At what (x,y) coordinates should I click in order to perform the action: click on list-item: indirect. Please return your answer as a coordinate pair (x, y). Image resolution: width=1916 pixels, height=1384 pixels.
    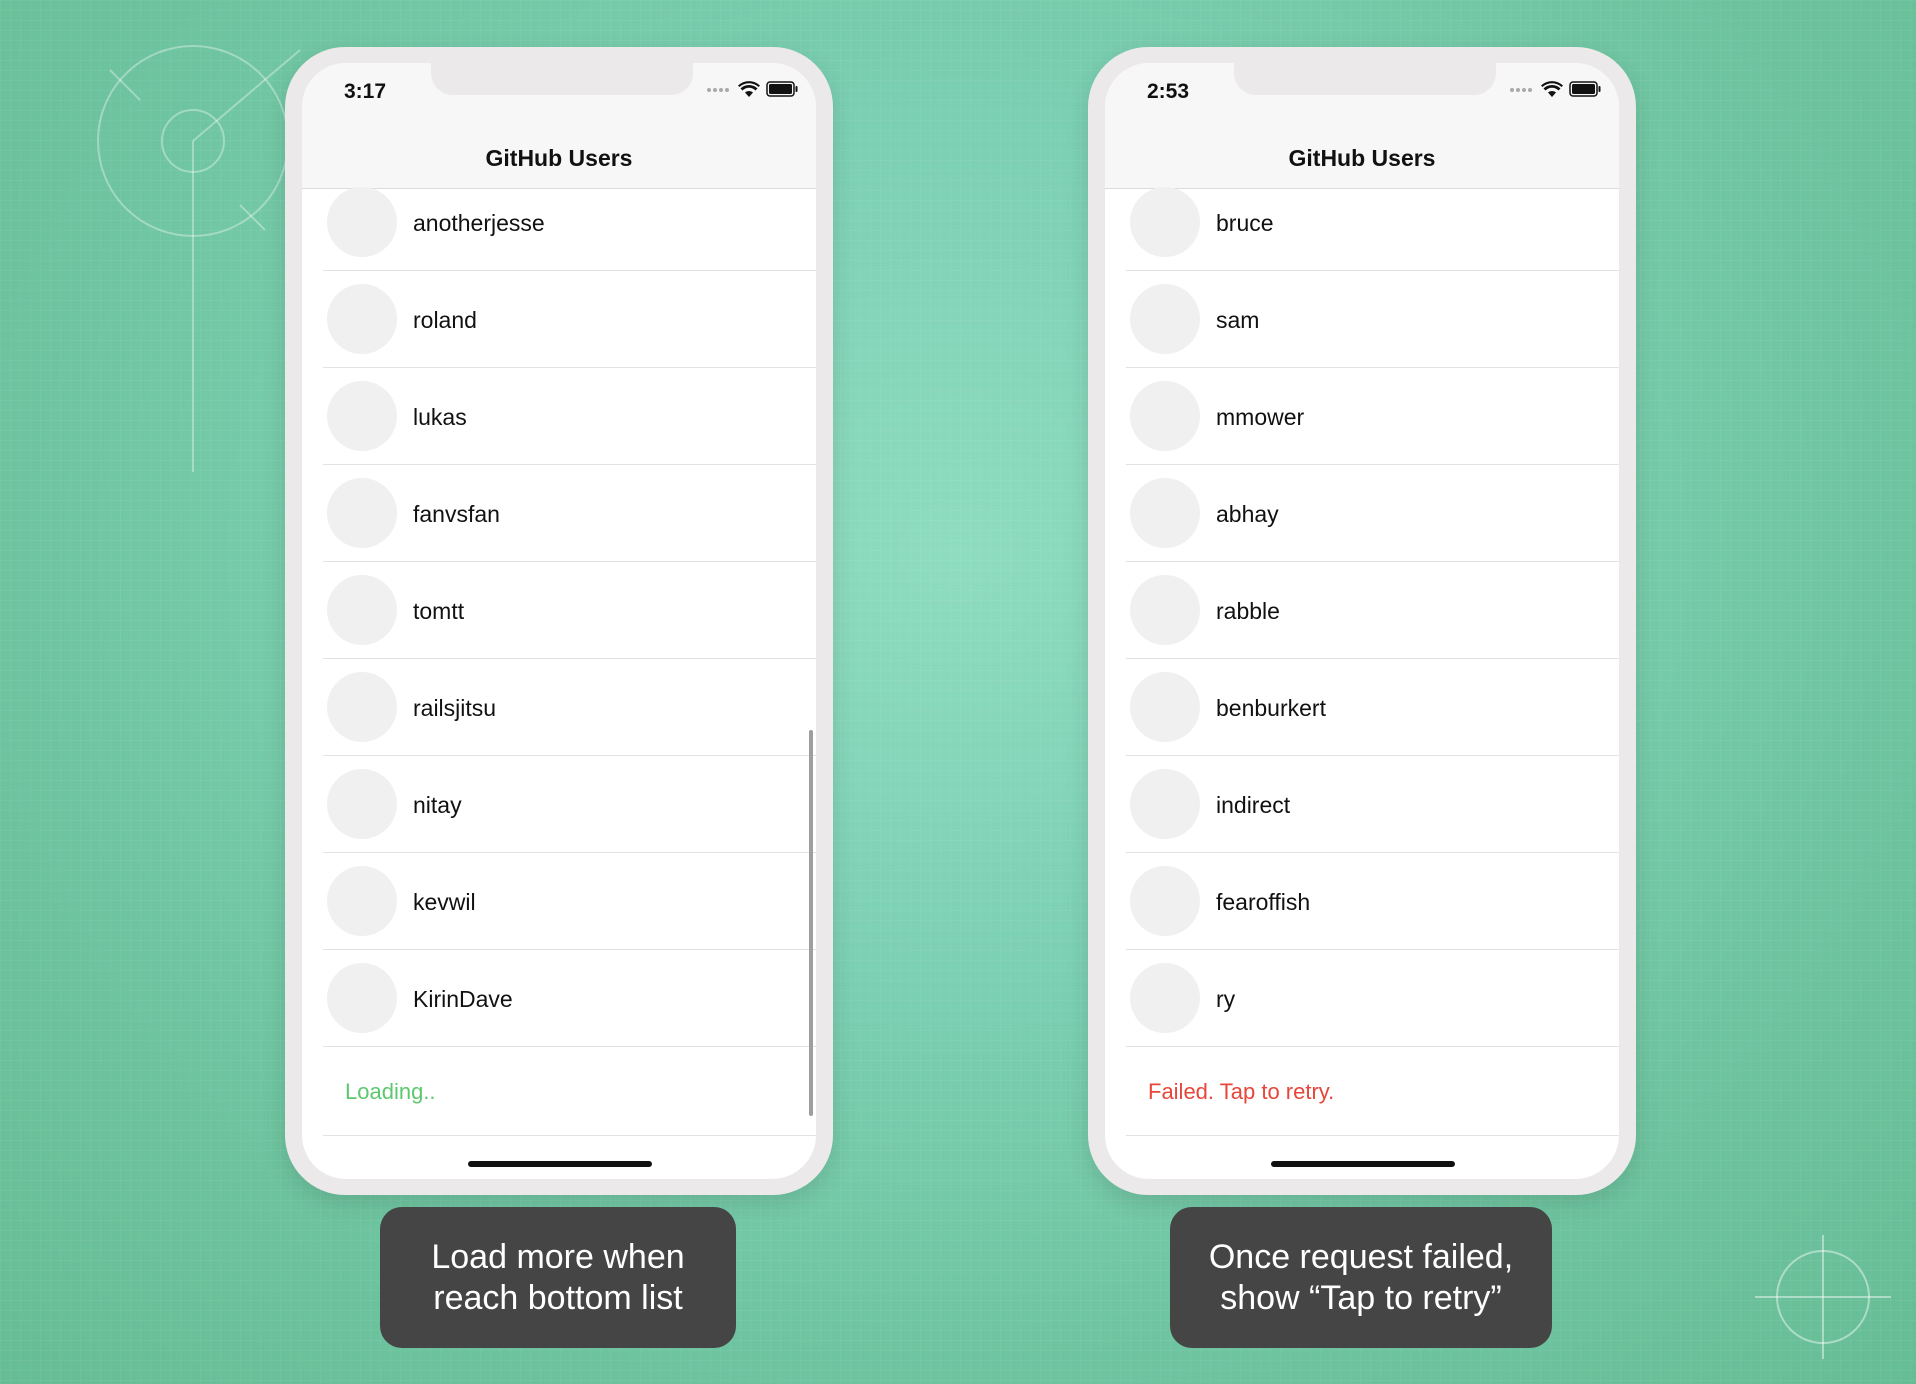
    Looking at the image, I should click on (1372, 804).